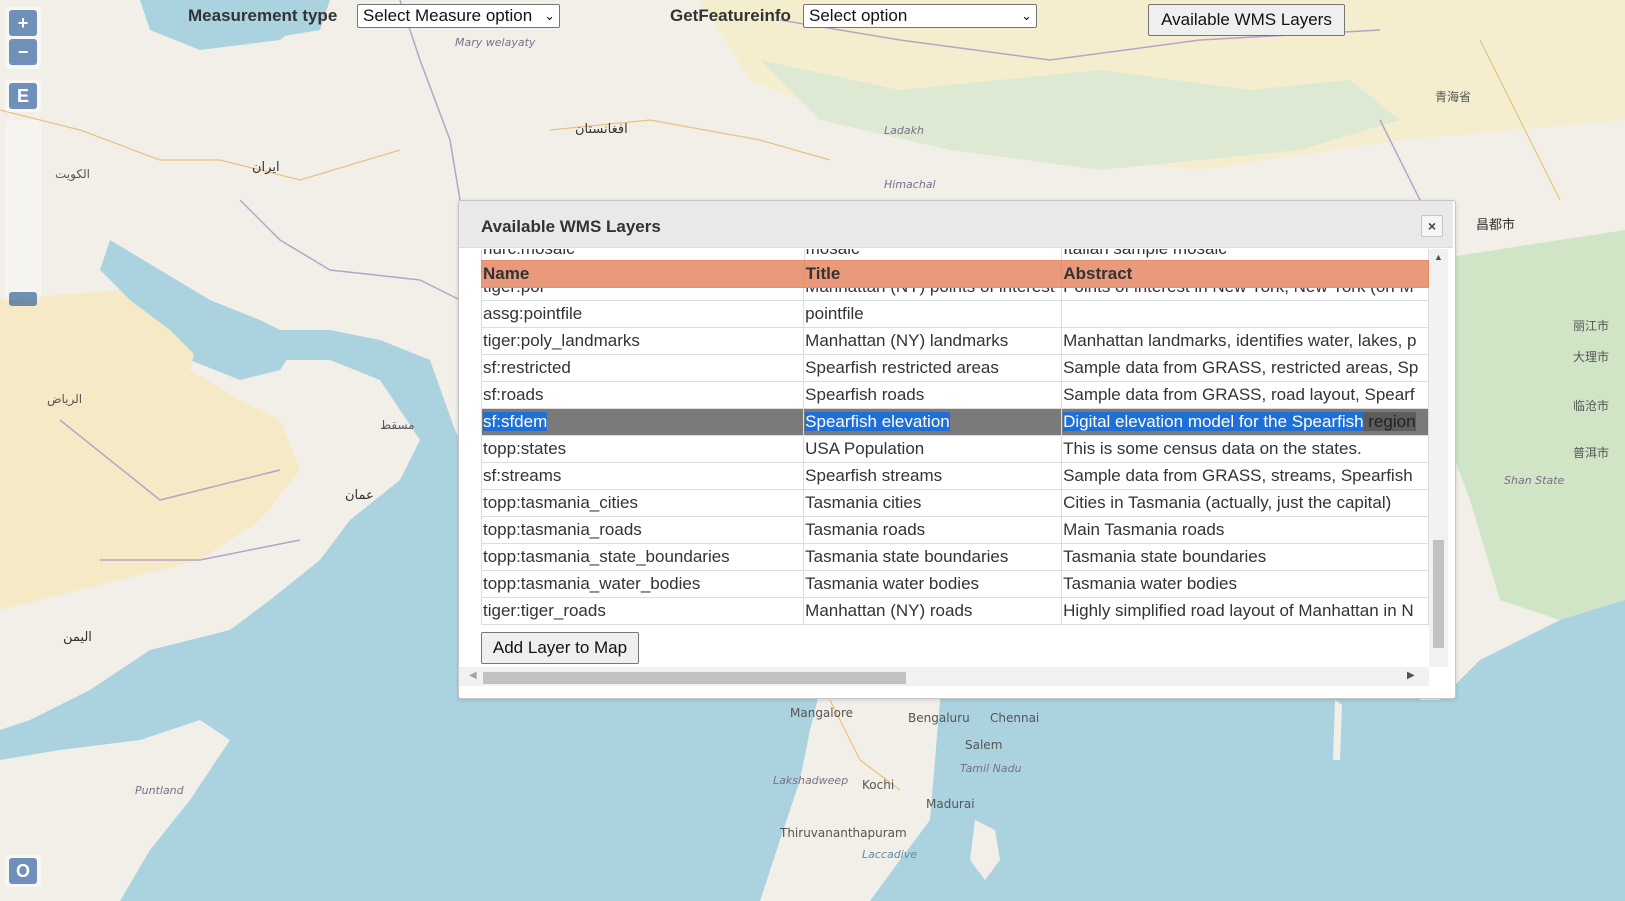  I want to click on cell-abstract: Tasmania water bodies, so click(1245, 584).